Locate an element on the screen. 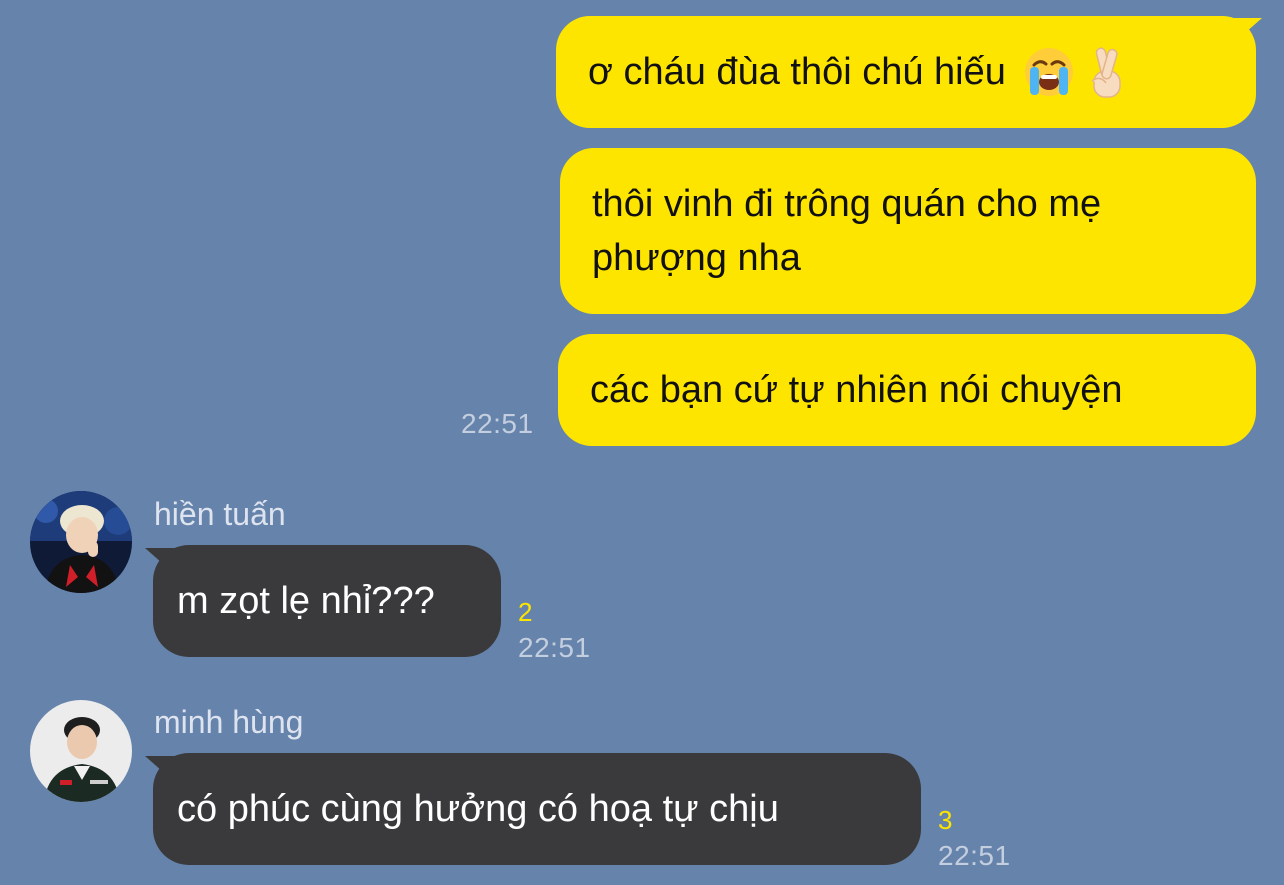  incoming-message-bubble: m zọt lẹ nhỉ??? is located at coordinates (327, 601).